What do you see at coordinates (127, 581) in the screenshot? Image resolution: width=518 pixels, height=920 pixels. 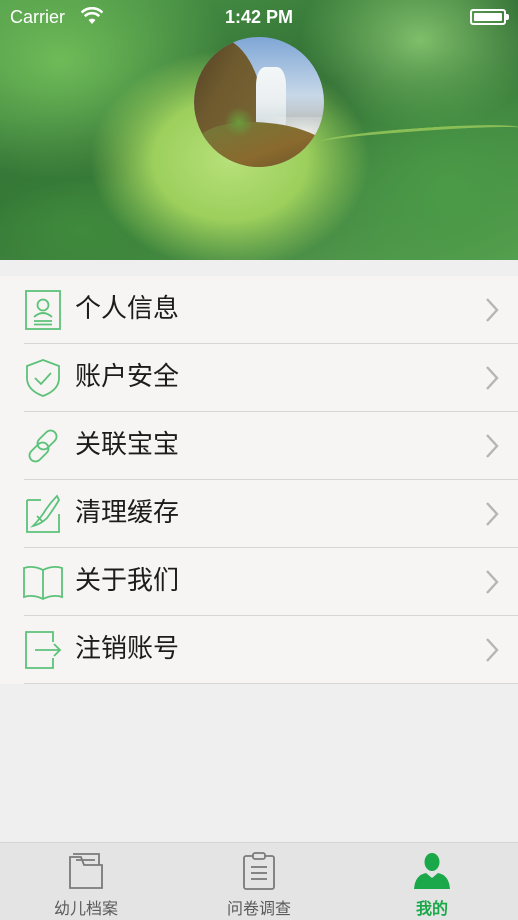 I see `menu-item-label: 关于我们` at bounding box center [127, 581].